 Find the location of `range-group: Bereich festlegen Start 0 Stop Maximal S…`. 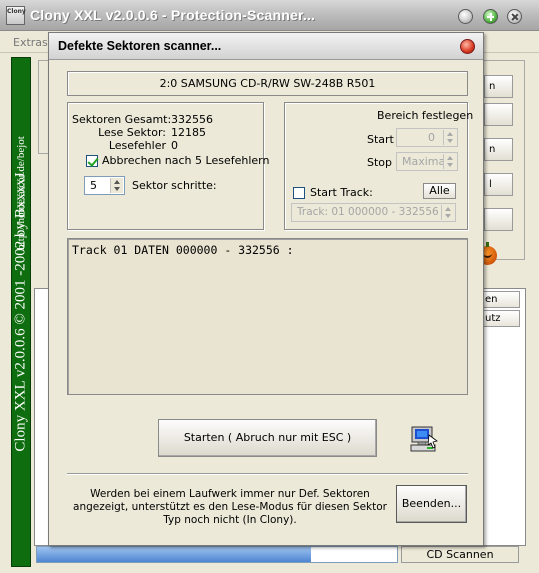

range-group: Bereich festlegen Start 0 Stop Maximal S… is located at coordinates (378, 166).